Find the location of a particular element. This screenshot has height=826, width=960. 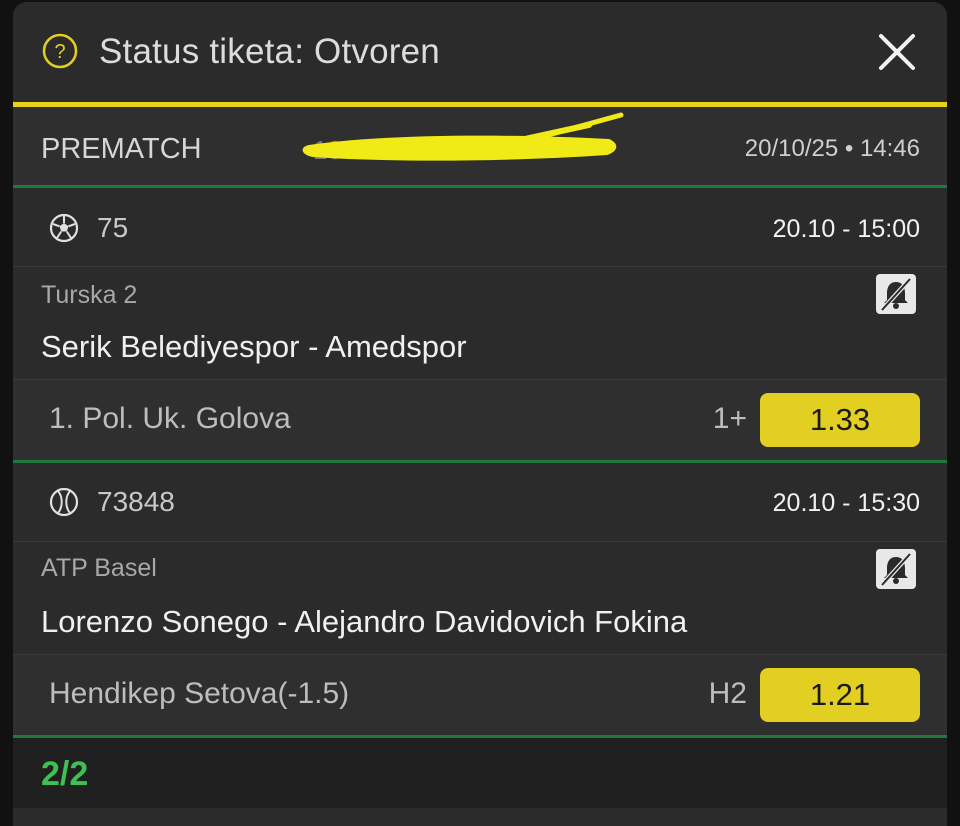

market-name: Hendikep Setova(-1.5) is located at coordinates (199, 693).